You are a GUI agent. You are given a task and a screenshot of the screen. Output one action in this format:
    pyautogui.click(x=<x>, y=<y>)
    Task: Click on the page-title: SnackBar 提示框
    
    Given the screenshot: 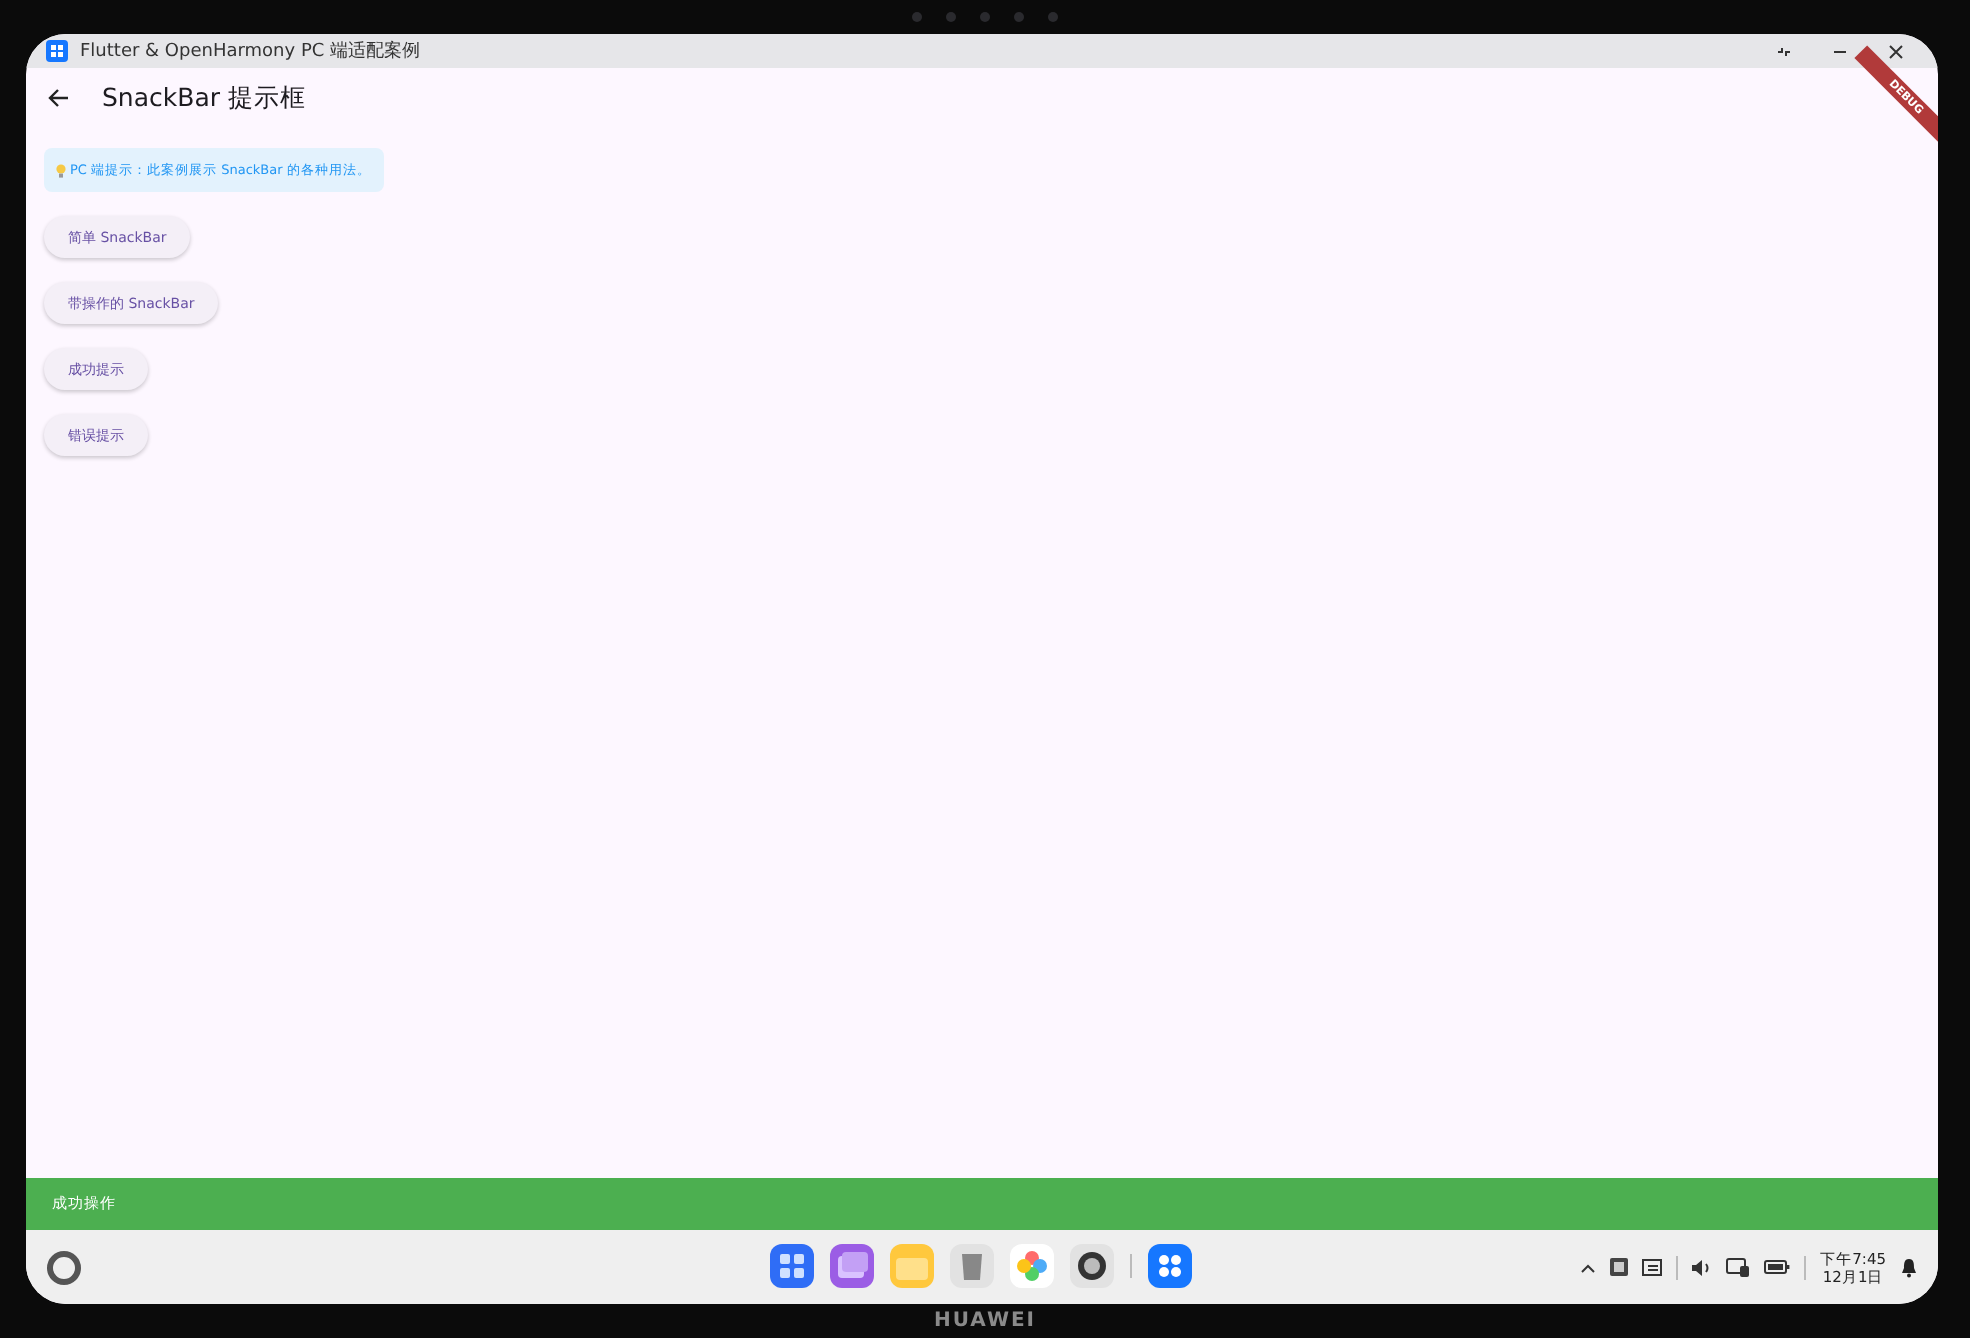 What is the action you would take?
    pyautogui.click(x=204, y=98)
    